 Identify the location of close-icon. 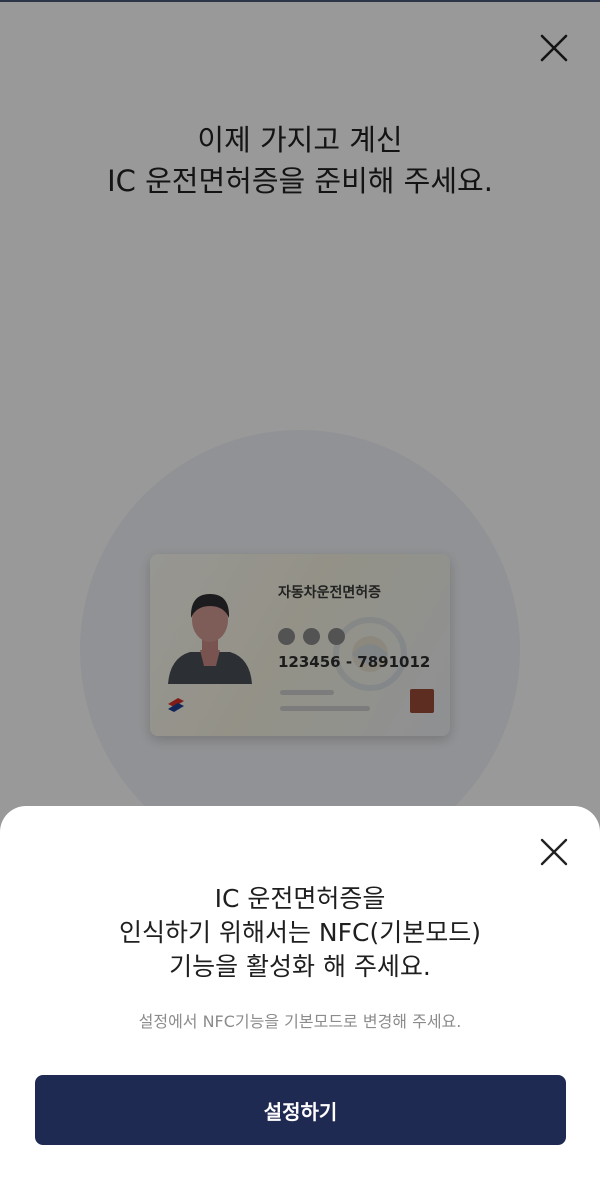
(554, 852).